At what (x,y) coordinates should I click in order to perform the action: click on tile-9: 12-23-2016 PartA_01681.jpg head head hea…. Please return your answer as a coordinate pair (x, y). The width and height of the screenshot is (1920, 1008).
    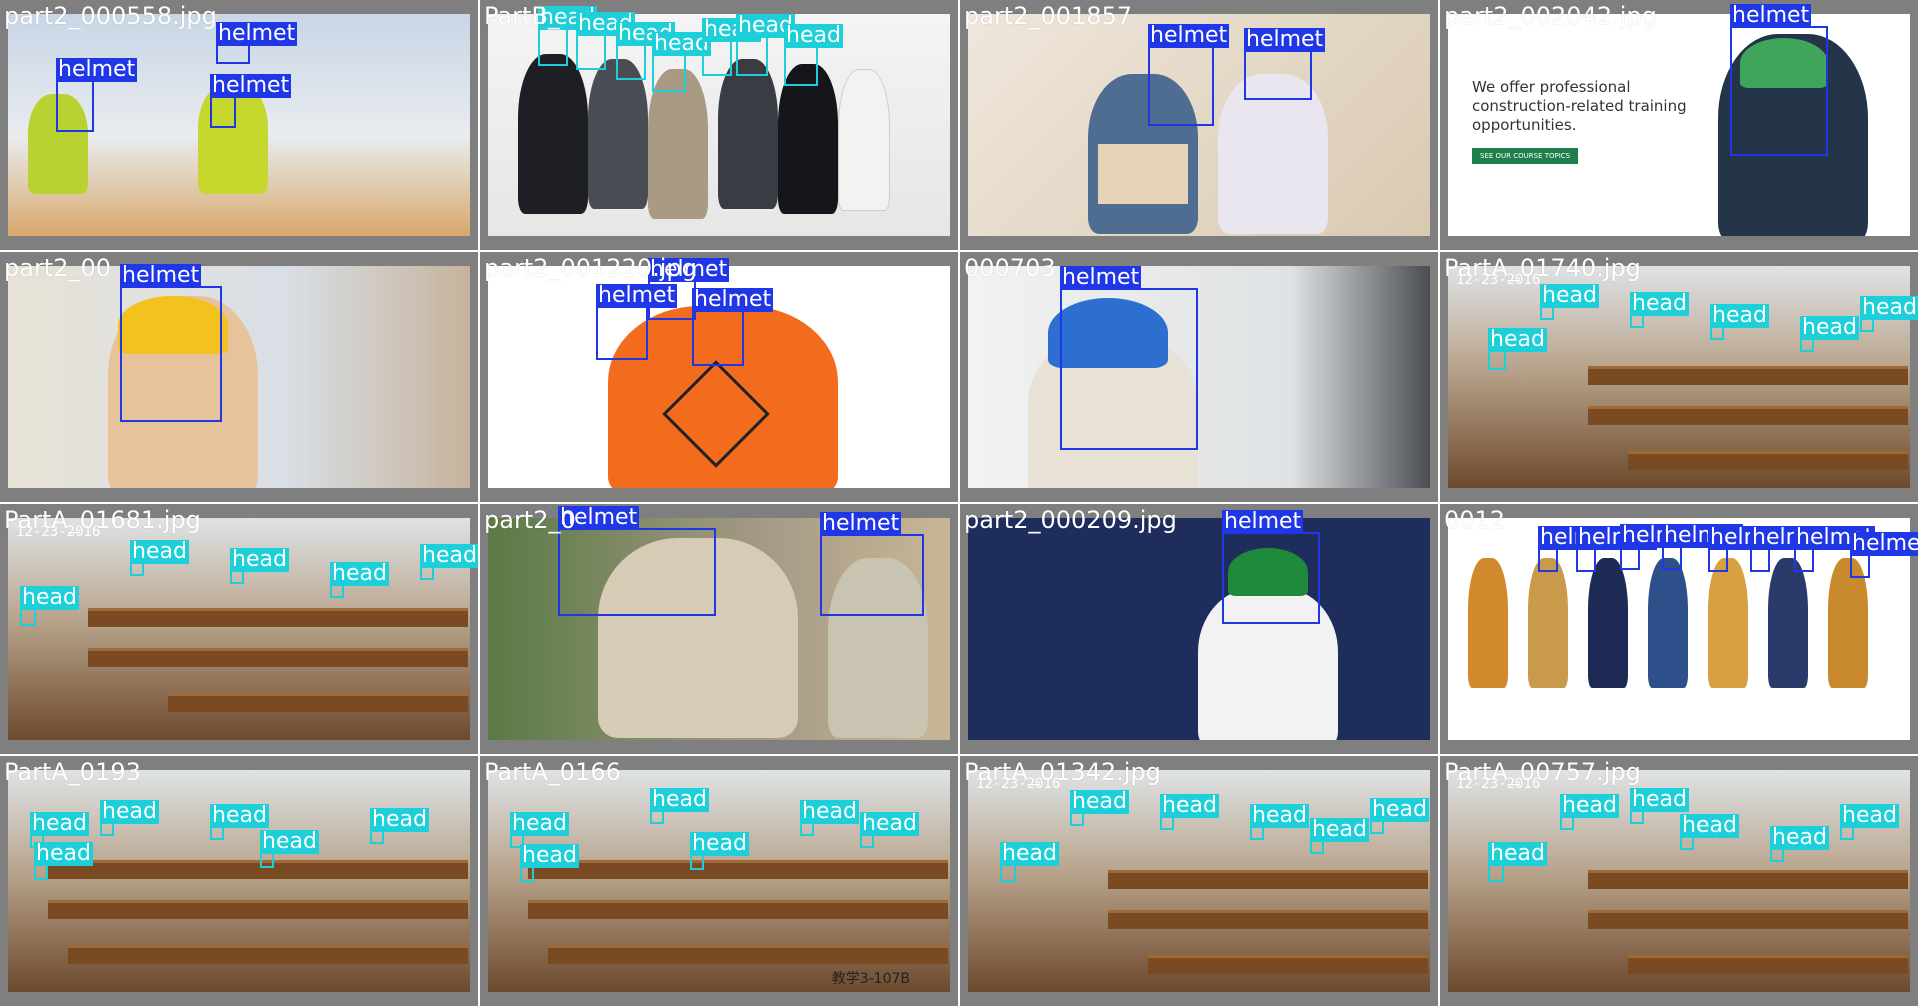
    Looking at the image, I should click on (239, 629).